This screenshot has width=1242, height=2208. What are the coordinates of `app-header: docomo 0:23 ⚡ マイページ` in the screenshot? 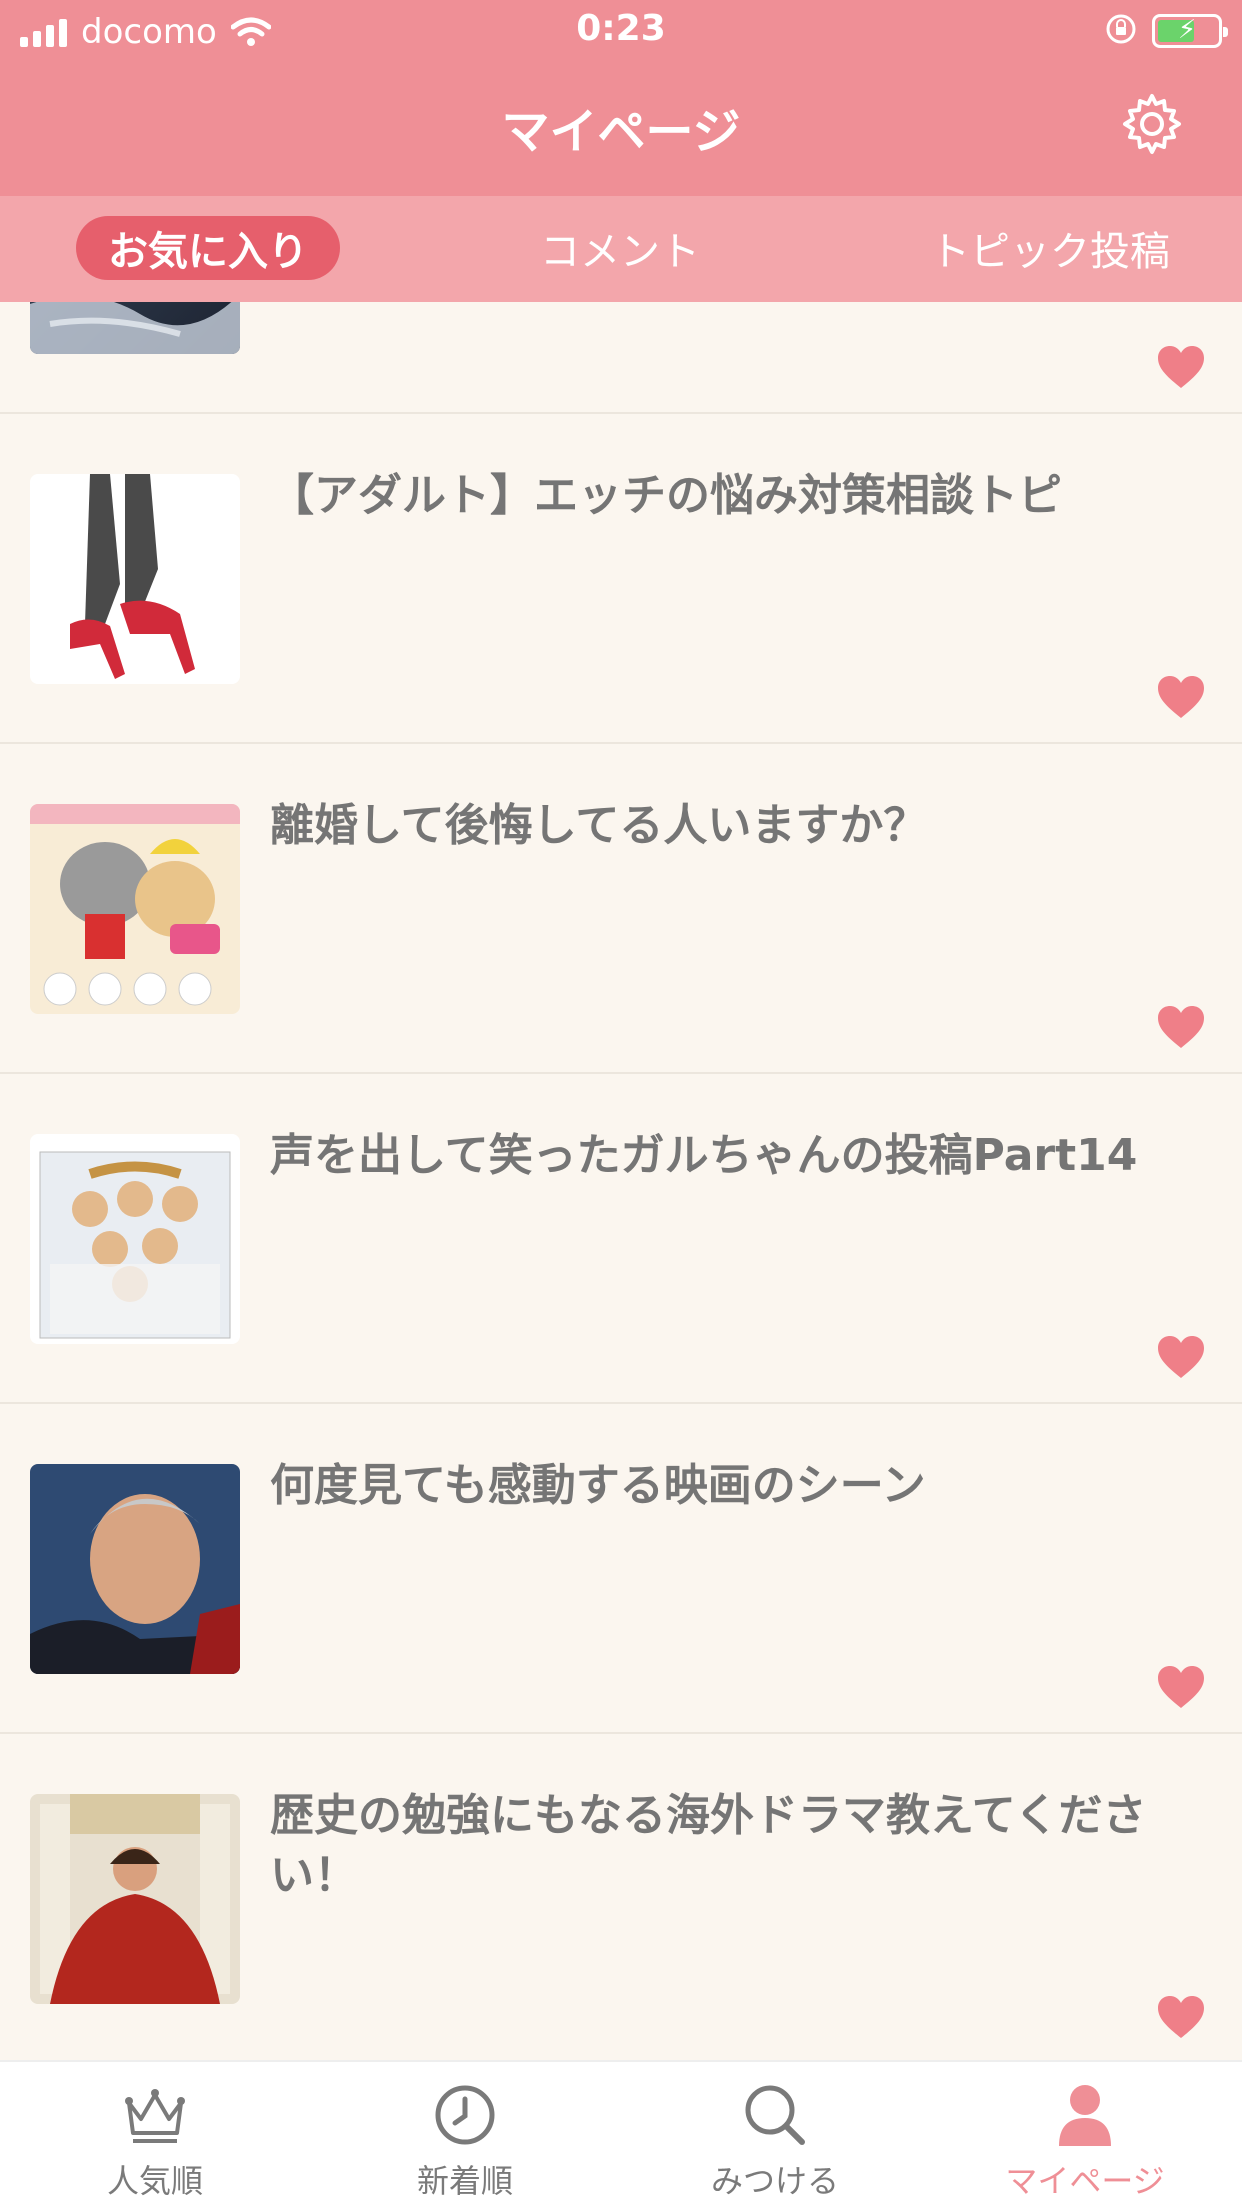 It's located at (621, 98).